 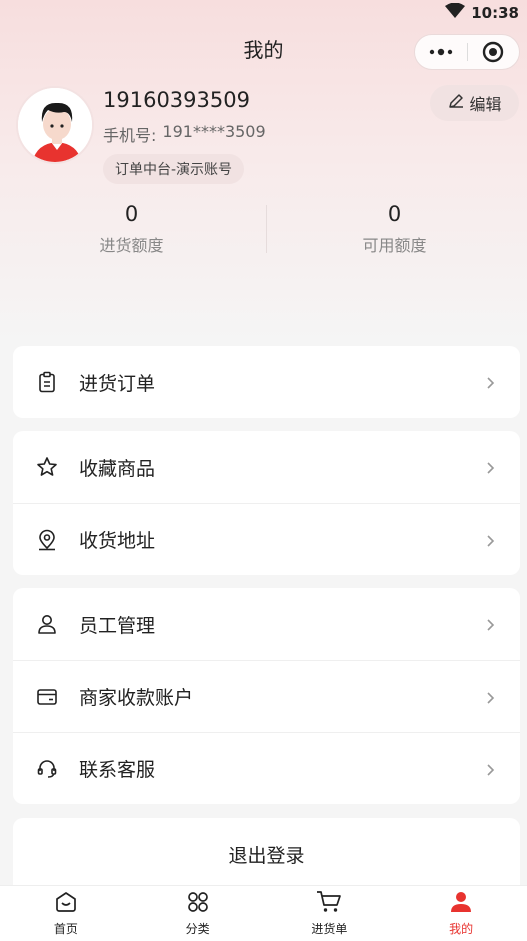 I want to click on target-close-icon, so click(x=493, y=52).